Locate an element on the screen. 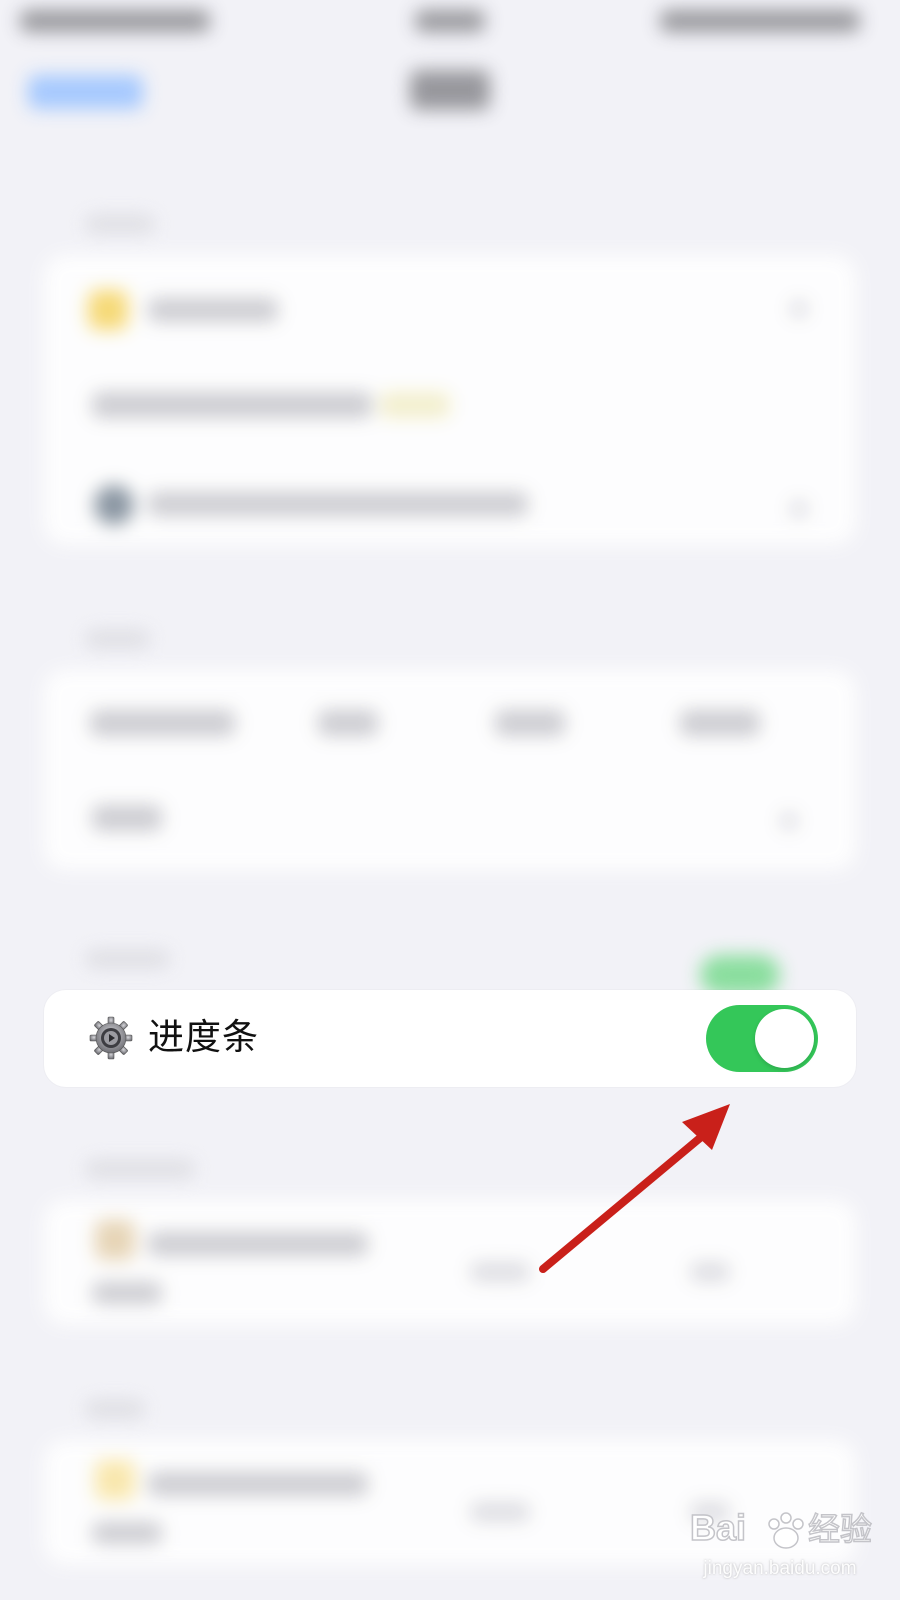  svg-text: 经验 is located at coordinates (840, 1529).